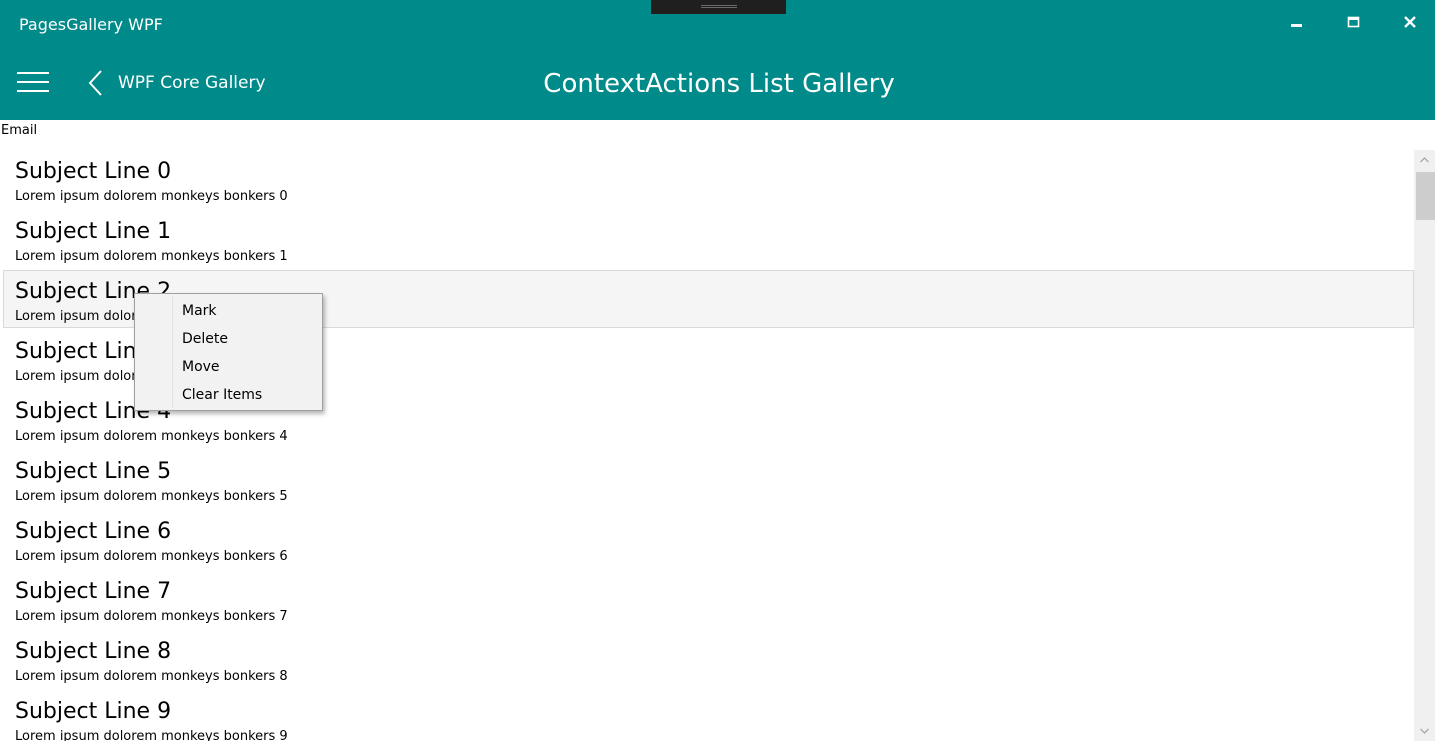  Describe the element at coordinates (205, 339) in the screenshot. I see `menu-item-label: Delete` at that location.